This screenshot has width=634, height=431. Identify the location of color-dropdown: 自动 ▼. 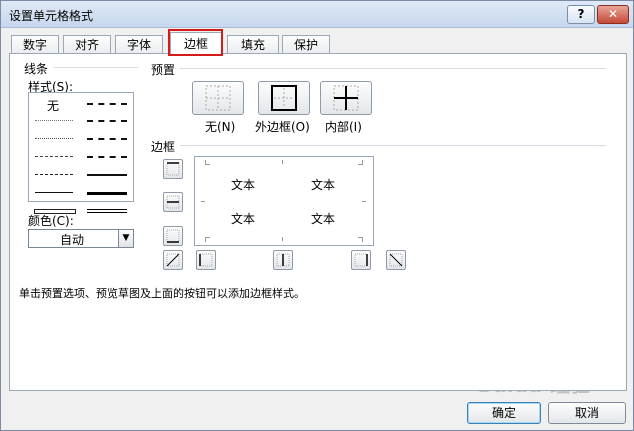
(81, 238).